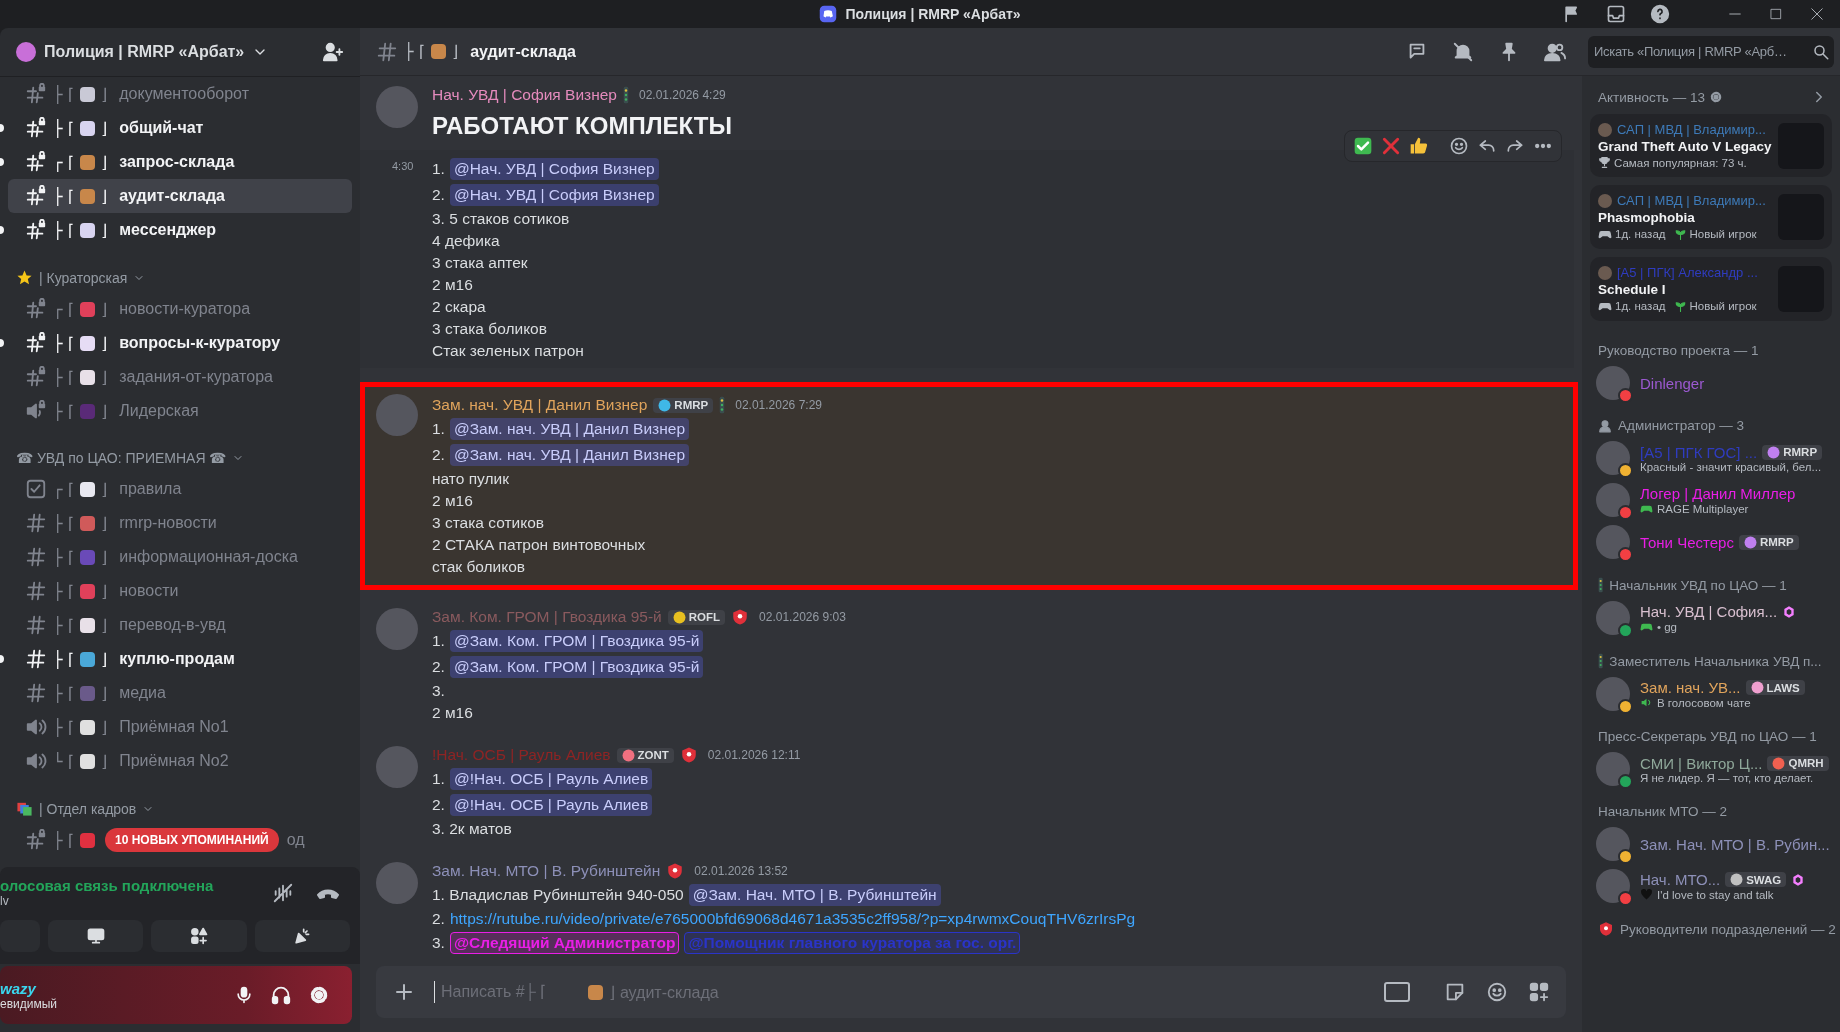 This screenshot has height=1032, width=1840. What do you see at coordinates (180, 557) in the screenshot?
I see `channel-item: ├ ⌈ ⌋ информационная-доска` at bounding box center [180, 557].